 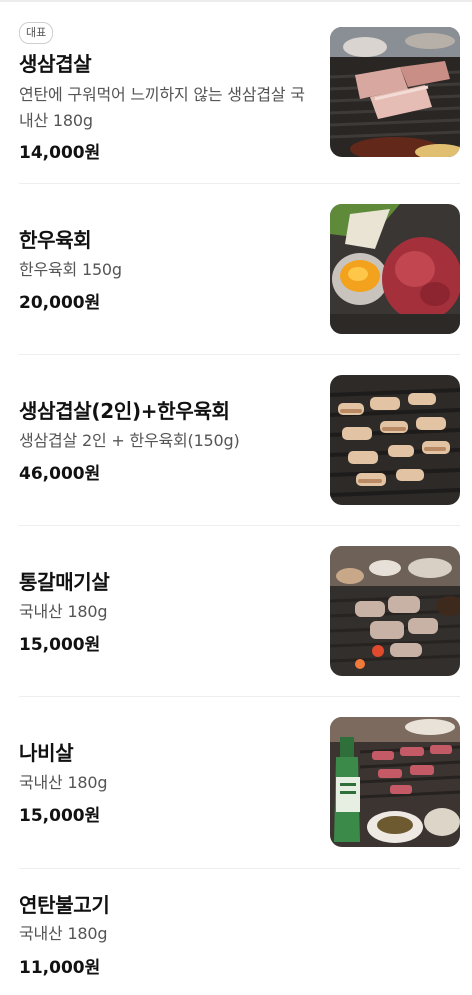 What do you see at coordinates (395, 440) in the screenshot?
I see `grilled-pork-set-photo` at bounding box center [395, 440].